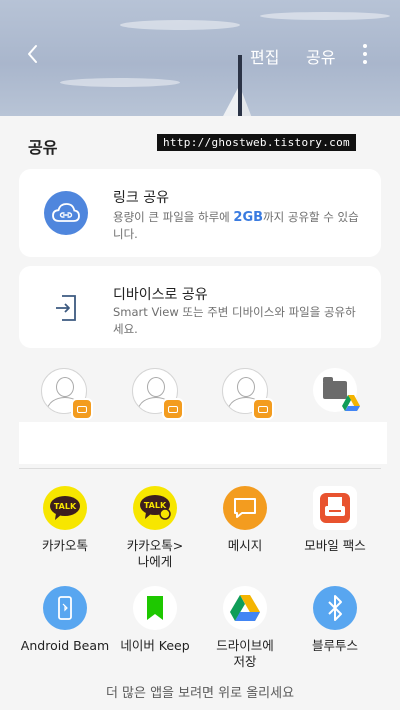  I want to click on direct-share-contacts, so click(200, 392).